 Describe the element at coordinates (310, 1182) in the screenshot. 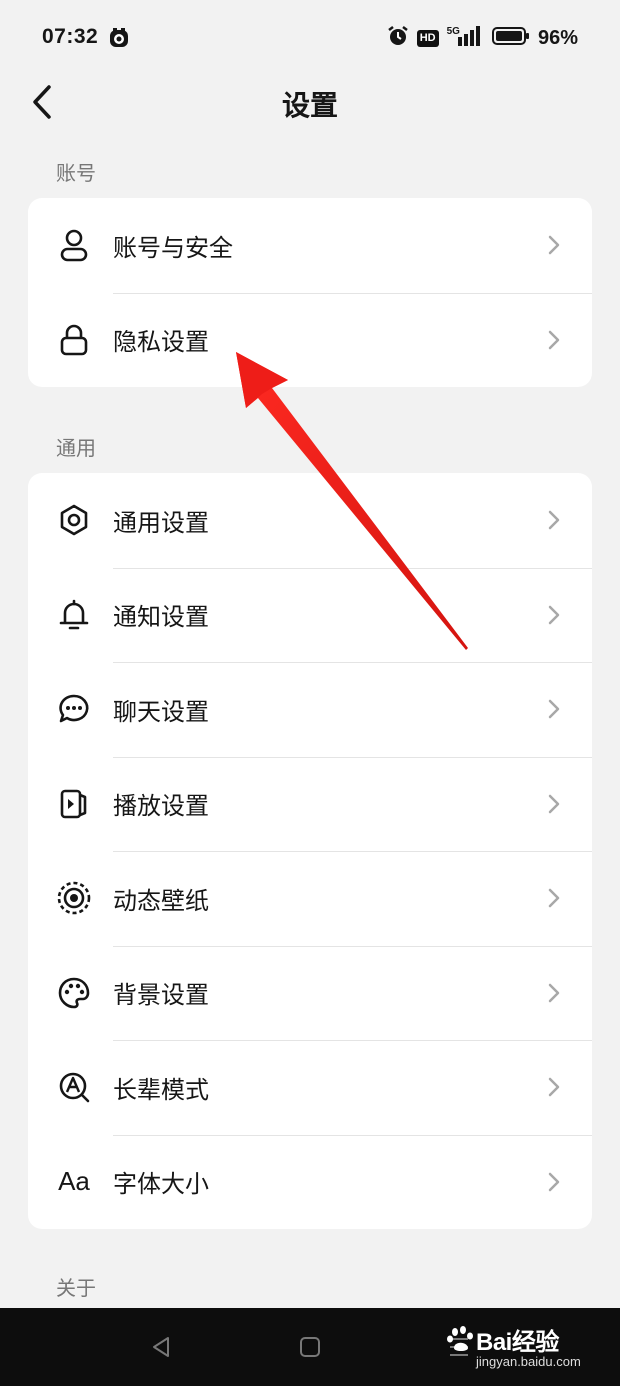

I see `menu-item-font-size: Aa 字体大小` at that location.